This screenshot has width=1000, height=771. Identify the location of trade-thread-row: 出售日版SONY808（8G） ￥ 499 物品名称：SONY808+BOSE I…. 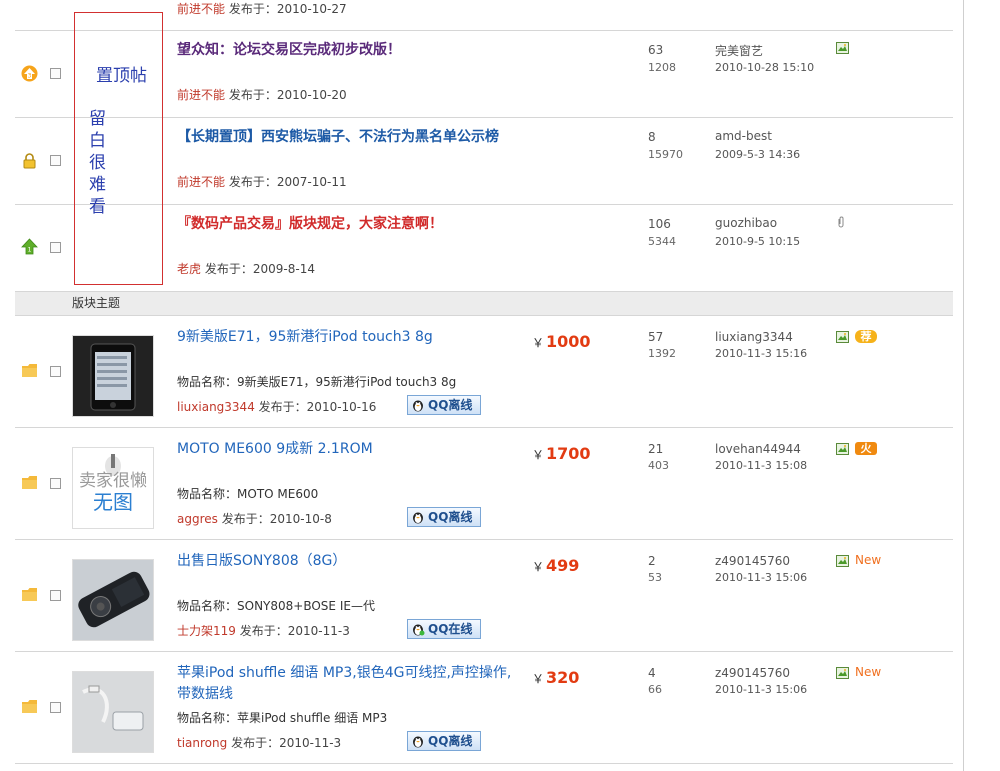
(484, 596).